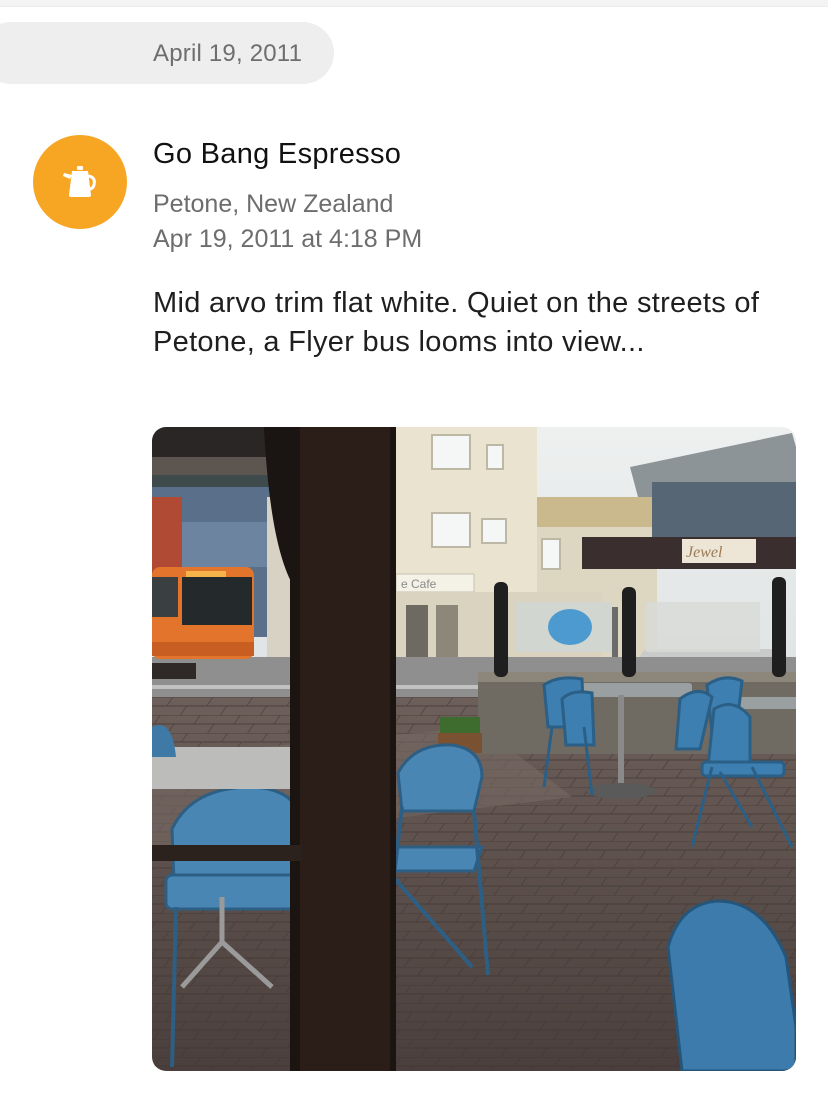  I want to click on jewel-sign-text: Jewel, so click(704, 552).